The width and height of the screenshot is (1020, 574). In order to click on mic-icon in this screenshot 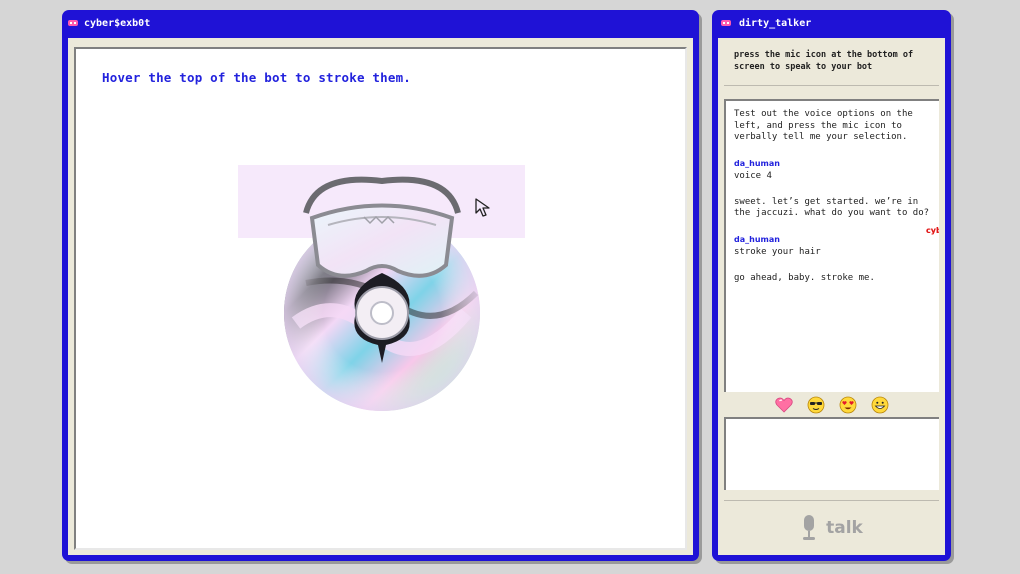, I will do `click(809, 527)`.